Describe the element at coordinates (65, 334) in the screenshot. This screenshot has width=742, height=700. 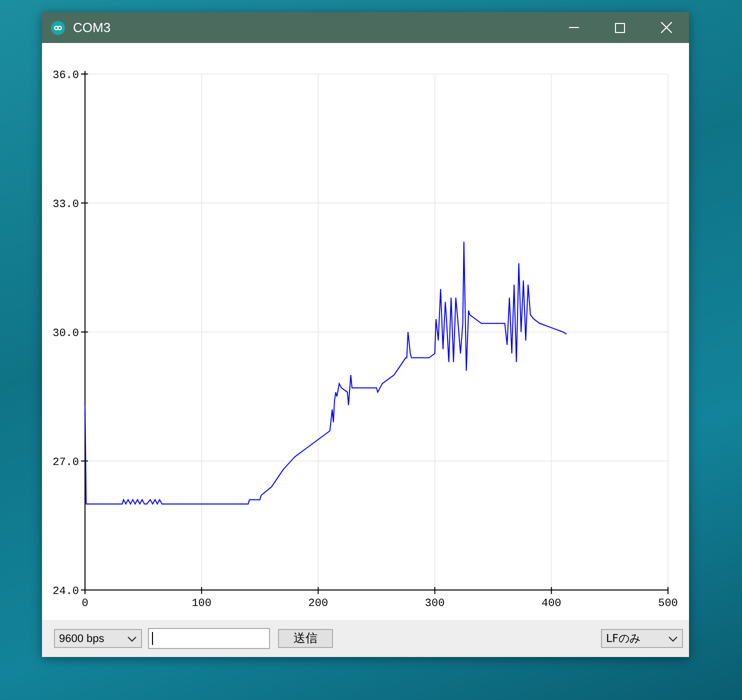
I see `y-tick-label: 30.0` at that location.